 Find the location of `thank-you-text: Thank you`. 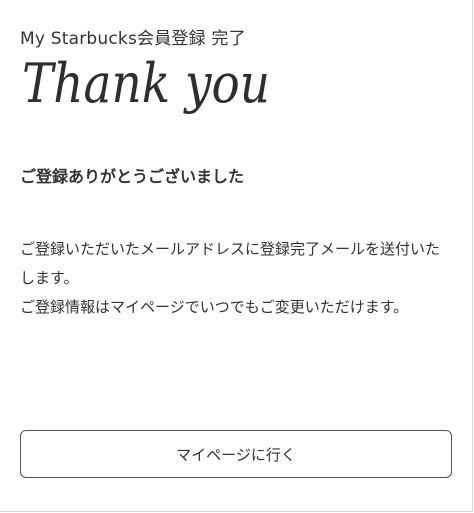

thank-you-text: Thank you is located at coordinates (146, 83).